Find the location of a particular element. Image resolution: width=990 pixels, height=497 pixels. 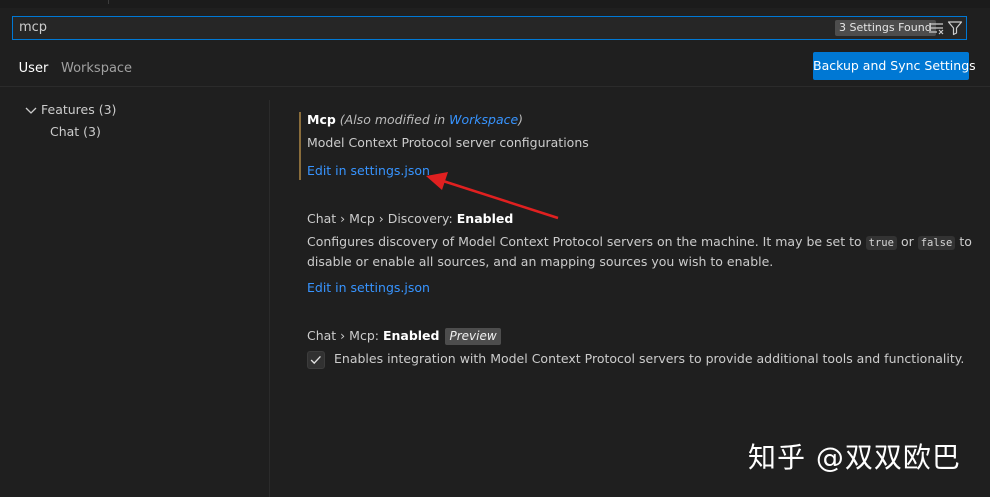

tab-divider is located at coordinates (495, 86).